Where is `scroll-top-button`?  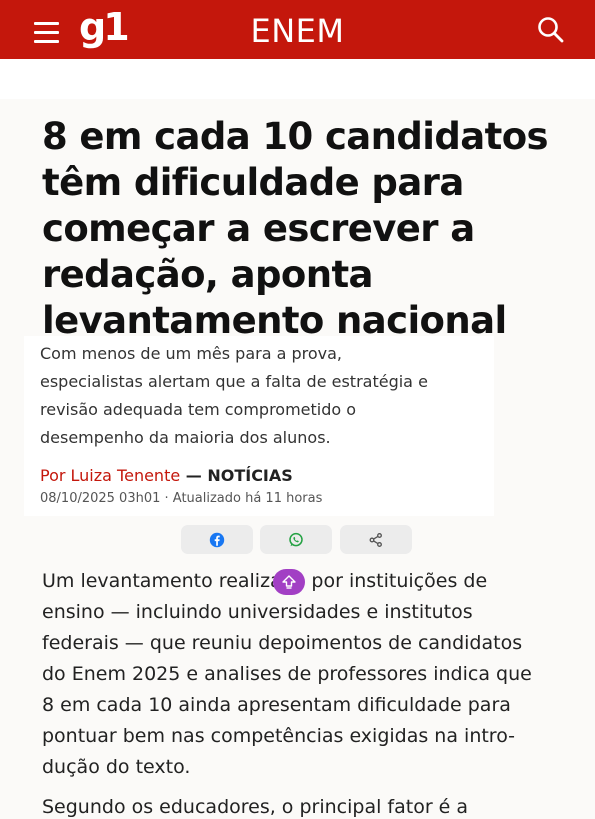 scroll-top-button is located at coordinates (289, 582).